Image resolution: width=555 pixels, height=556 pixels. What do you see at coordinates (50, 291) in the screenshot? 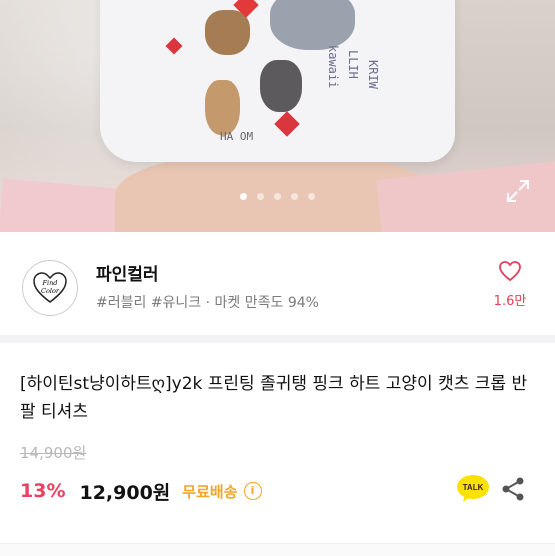
I see `logo-text-line2: Color` at bounding box center [50, 291].